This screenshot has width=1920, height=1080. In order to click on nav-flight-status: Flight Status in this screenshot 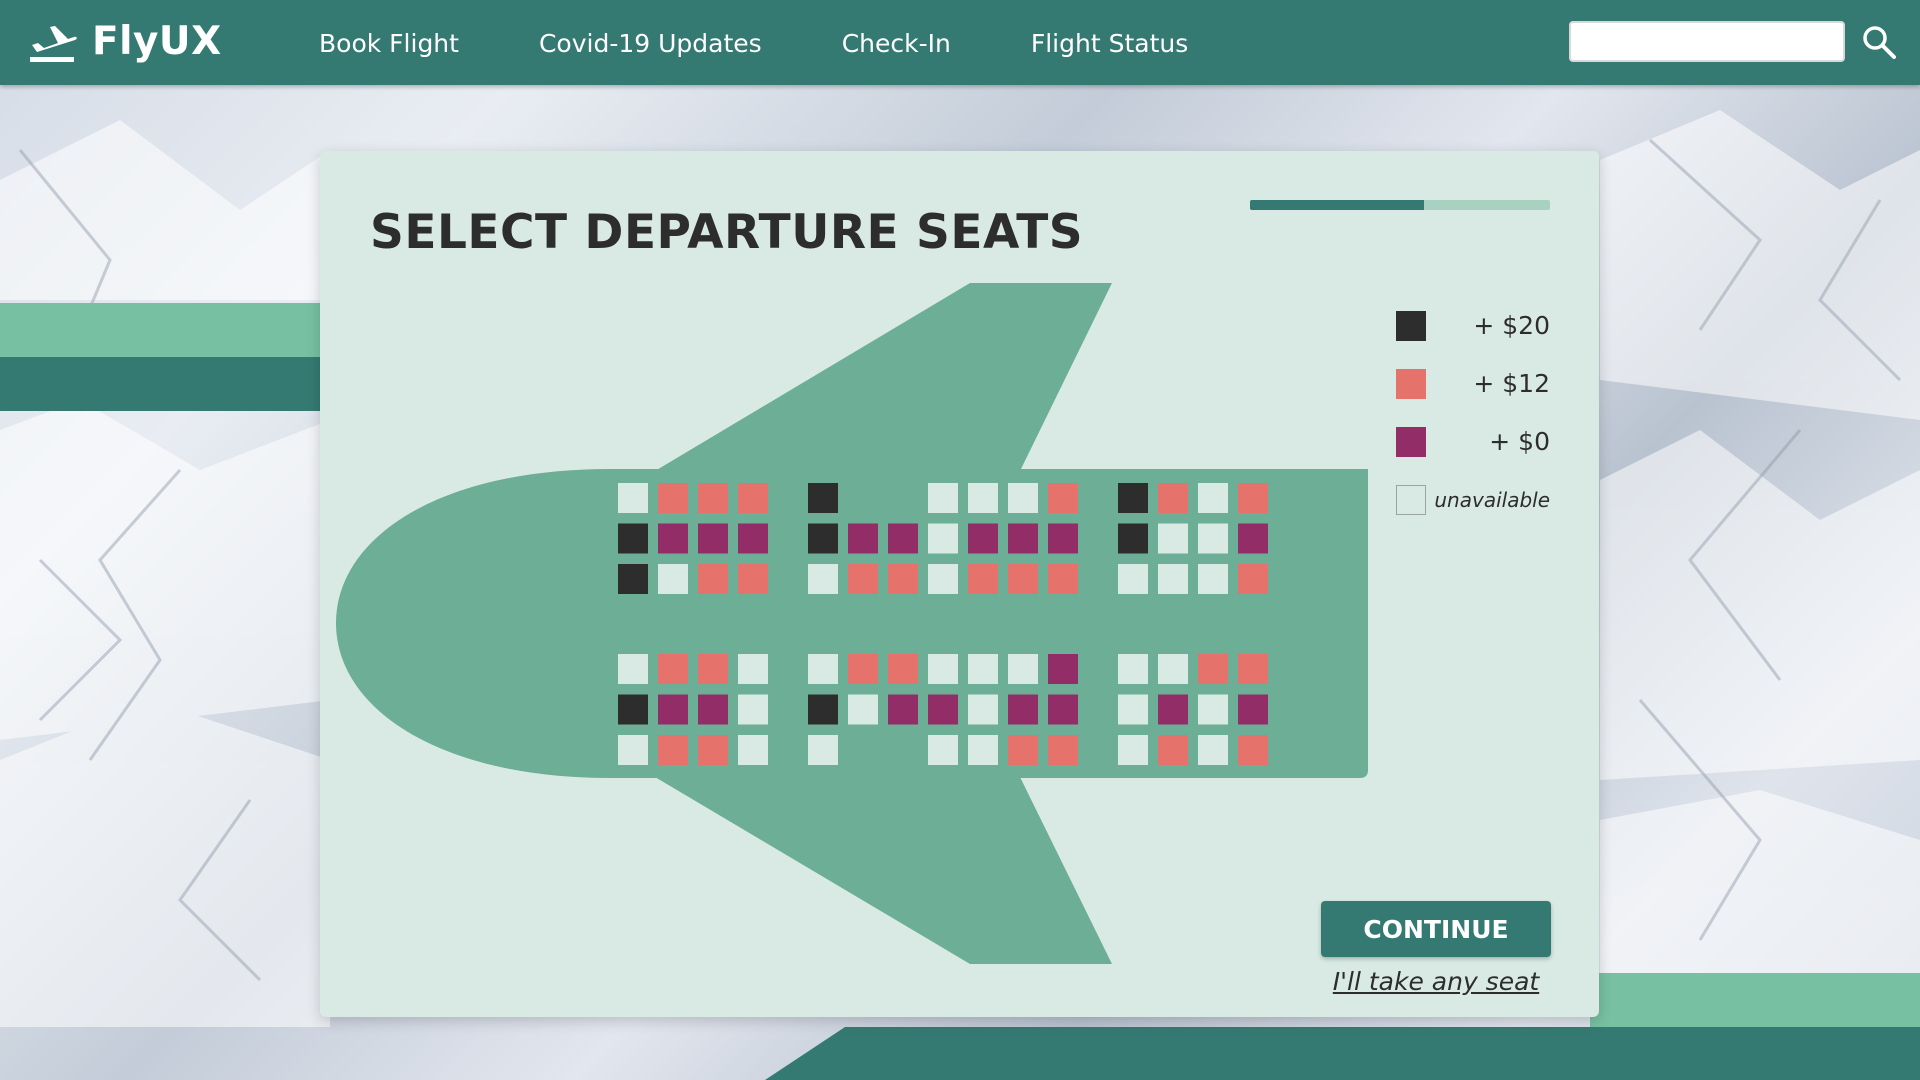, I will do `click(1109, 44)`.